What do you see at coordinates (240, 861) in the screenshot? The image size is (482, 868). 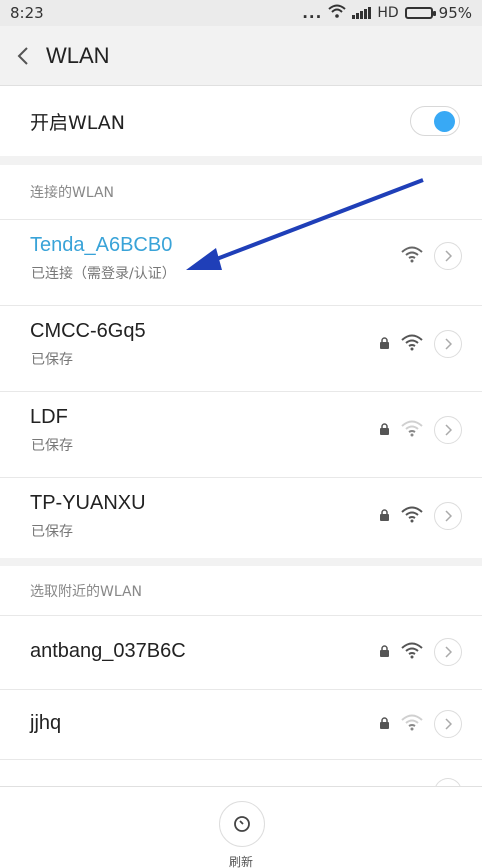 I see `refresh-label: 刷新` at bounding box center [240, 861].